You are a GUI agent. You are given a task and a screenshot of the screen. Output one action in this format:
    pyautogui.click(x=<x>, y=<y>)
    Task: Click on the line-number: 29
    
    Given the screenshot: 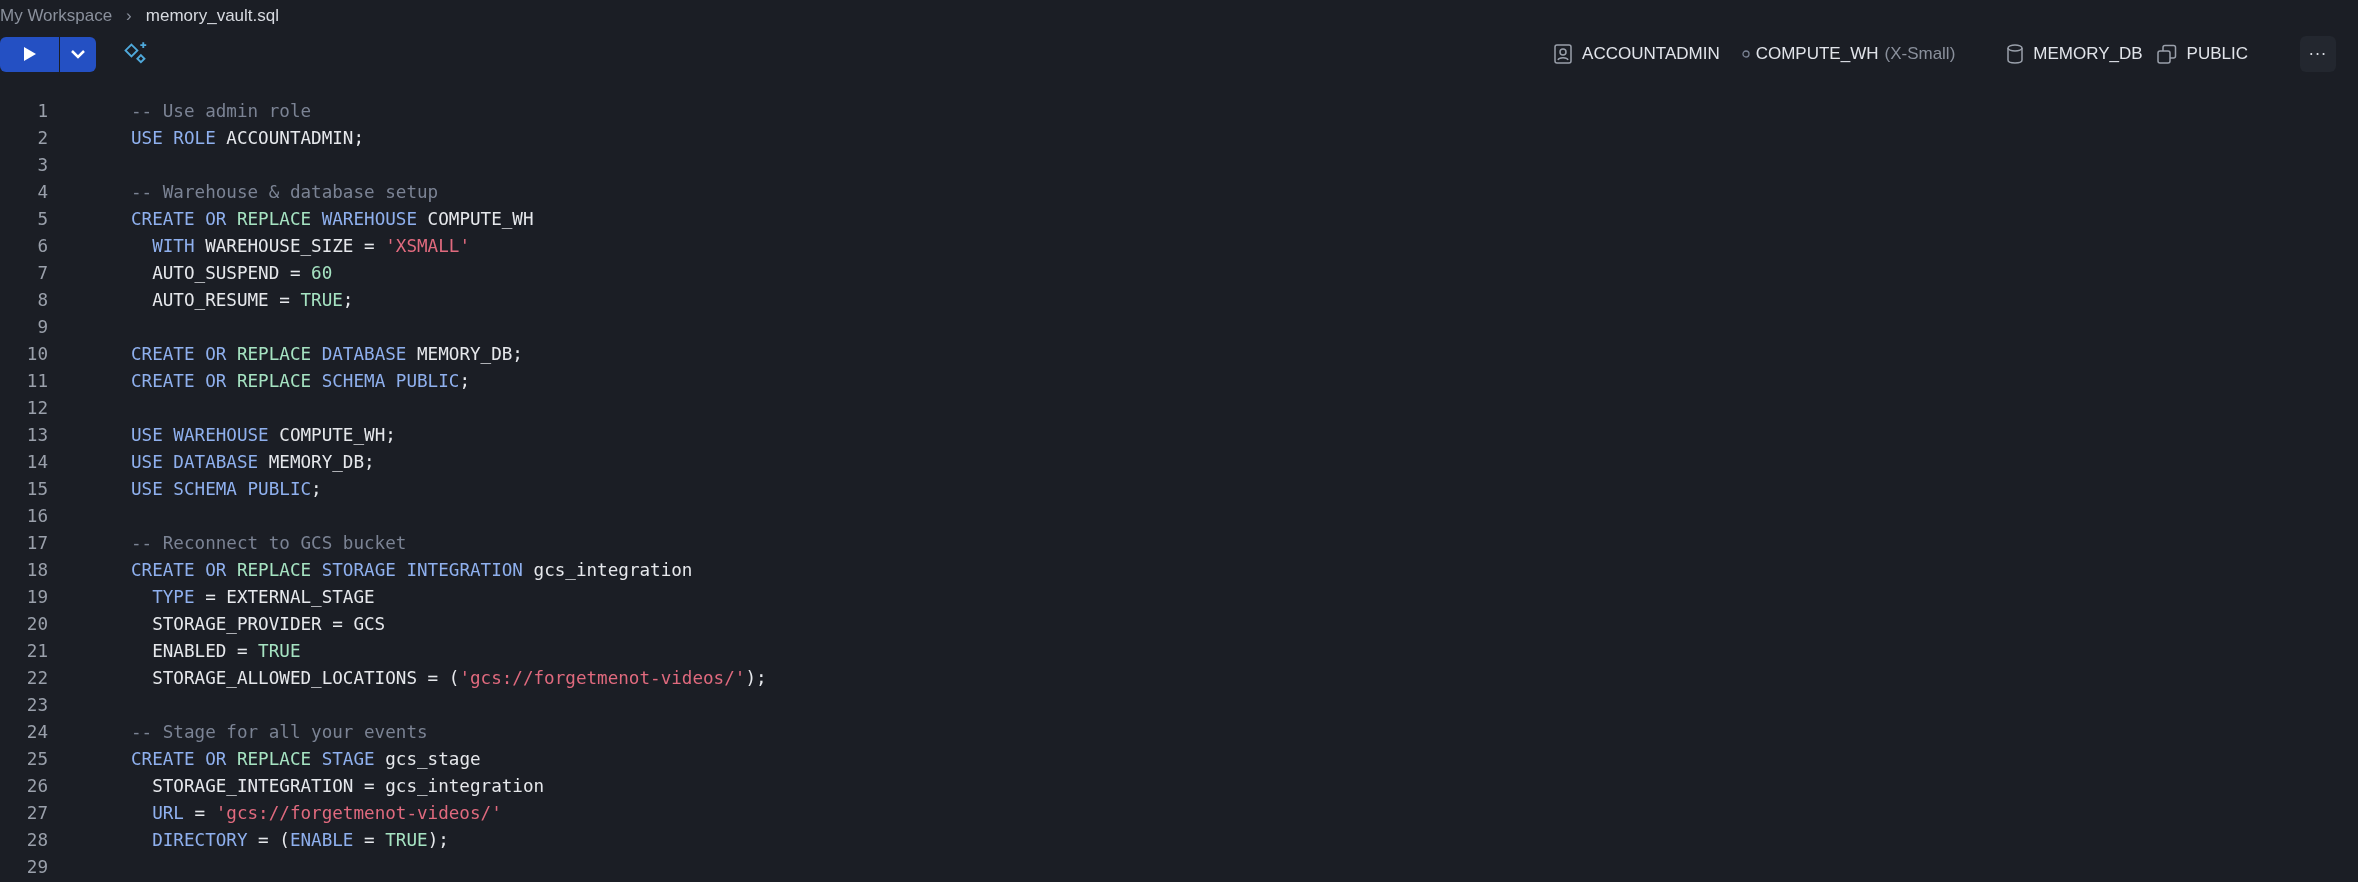 What is the action you would take?
    pyautogui.click(x=36, y=866)
    